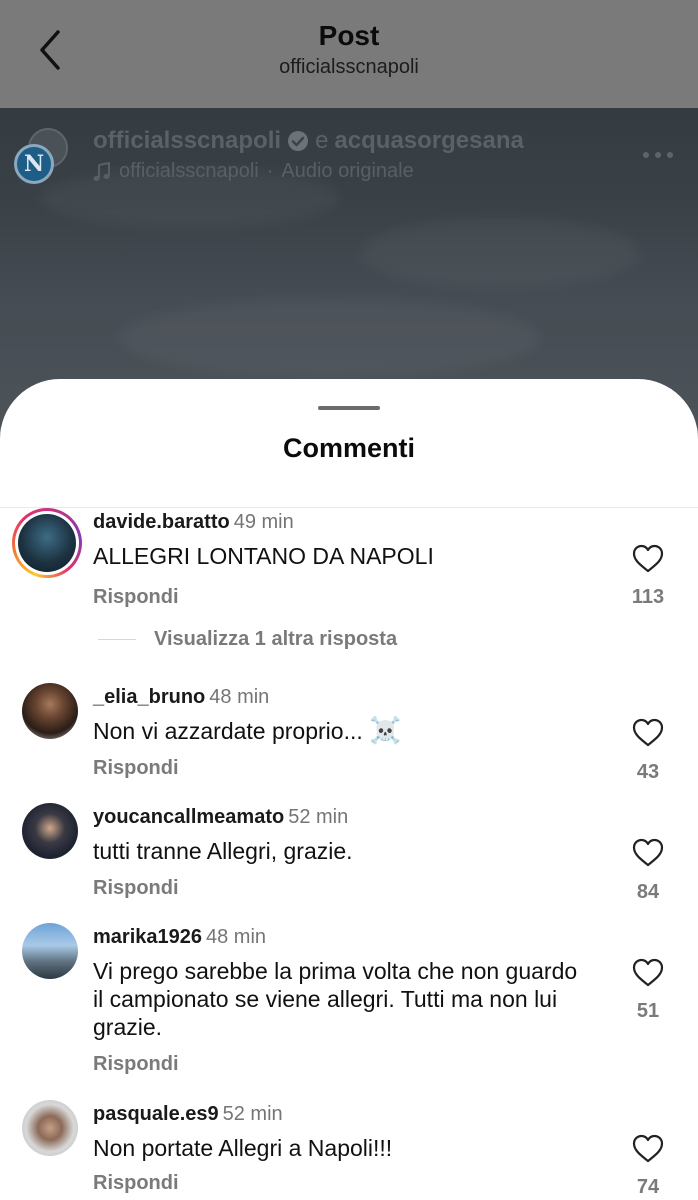 The image size is (698, 1200). I want to click on comment-username: youcancallmeamato, so click(188, 817).